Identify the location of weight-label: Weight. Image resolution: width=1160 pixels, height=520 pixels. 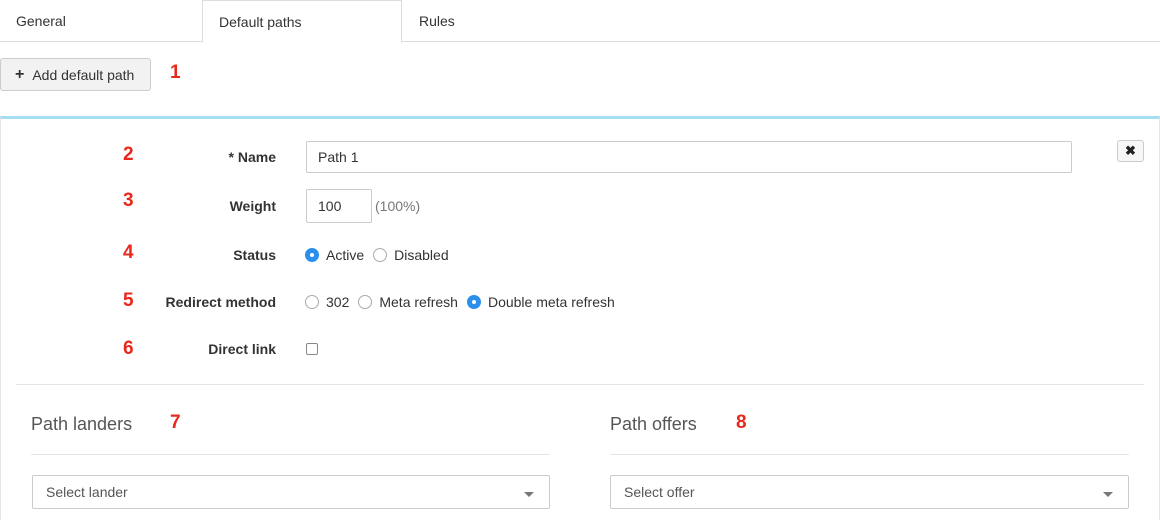
(252, 206).